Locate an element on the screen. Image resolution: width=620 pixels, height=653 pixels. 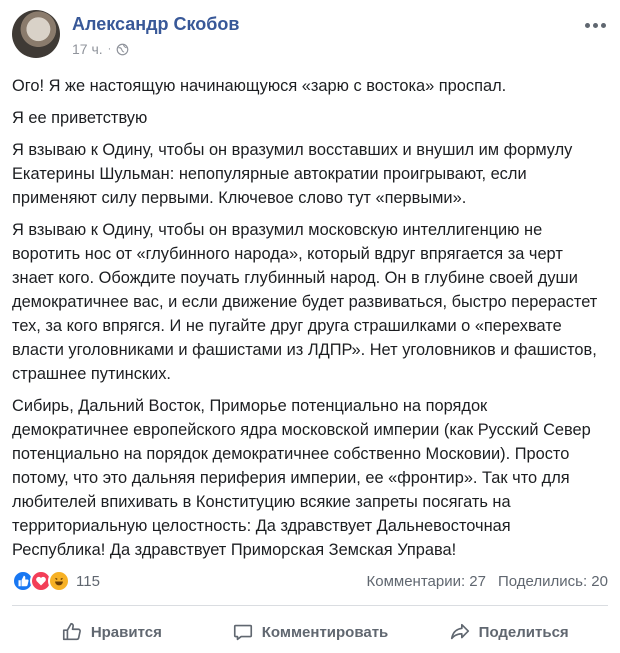
share-button: Поделиться is located at coordinates (508, 632).